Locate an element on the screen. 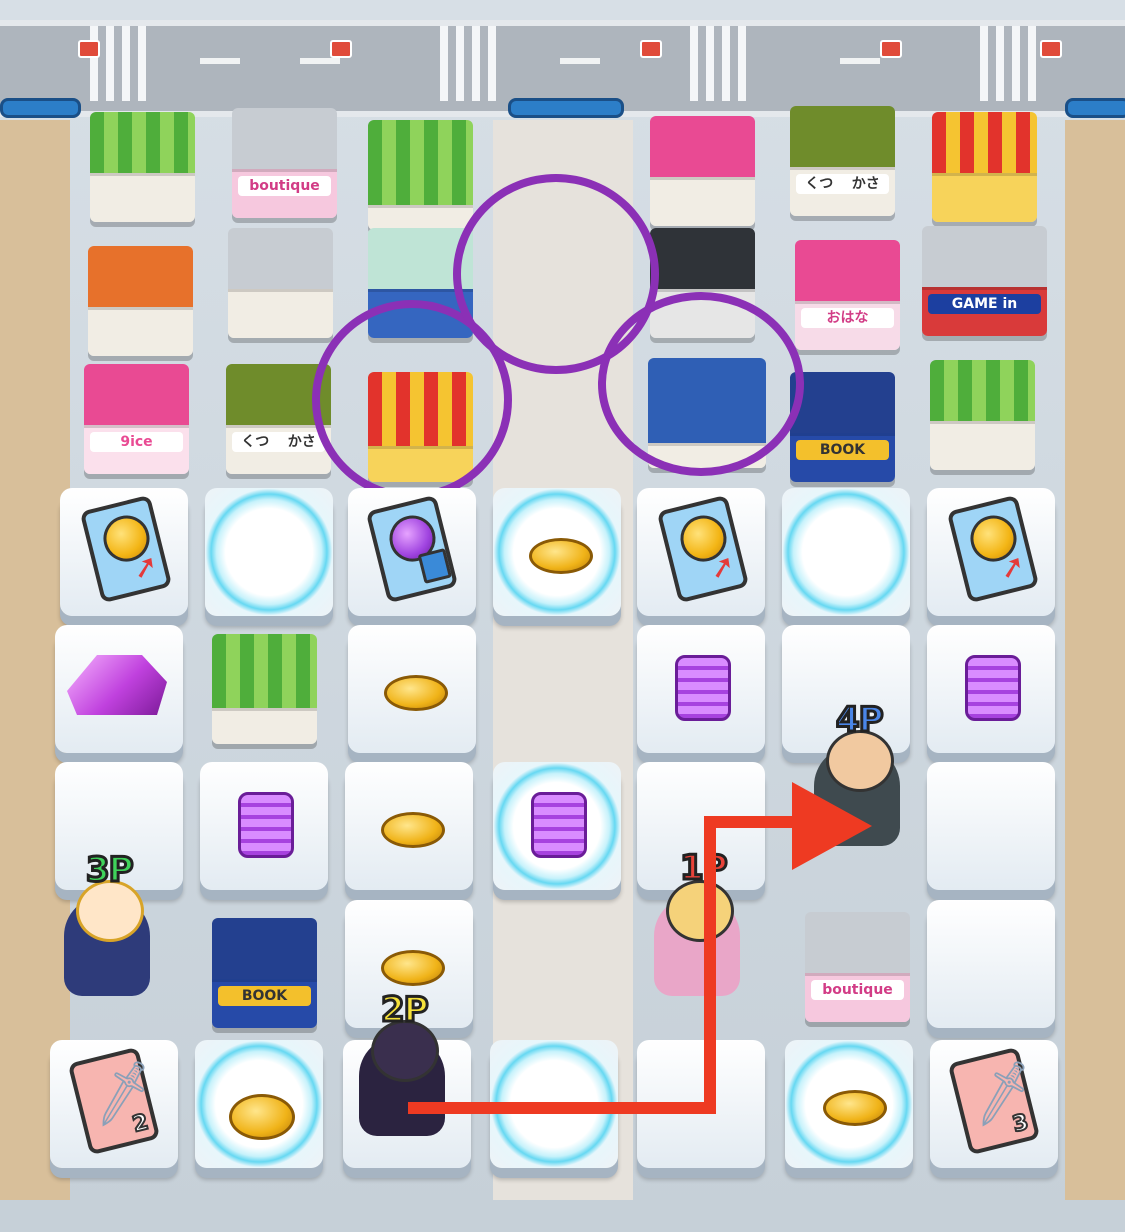 This screenshot has width=1125, height=1232. movement-route-arrow is located at coordinates (640, 948).